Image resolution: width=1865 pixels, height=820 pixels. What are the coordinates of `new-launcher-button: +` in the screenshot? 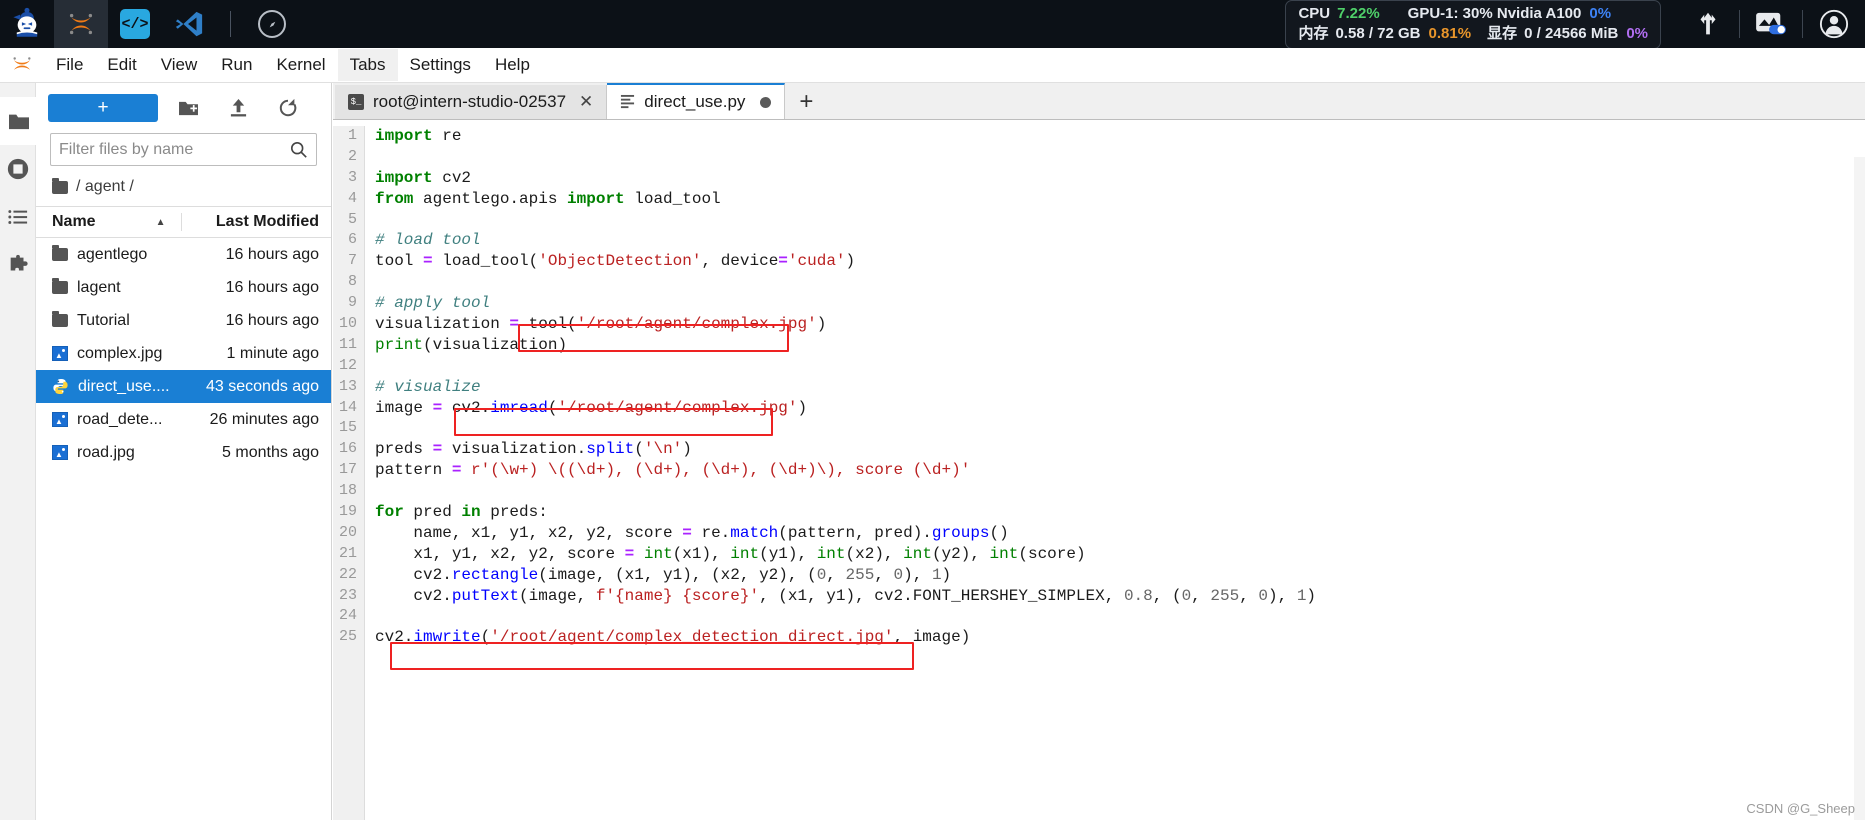 It's located at (103, 108).